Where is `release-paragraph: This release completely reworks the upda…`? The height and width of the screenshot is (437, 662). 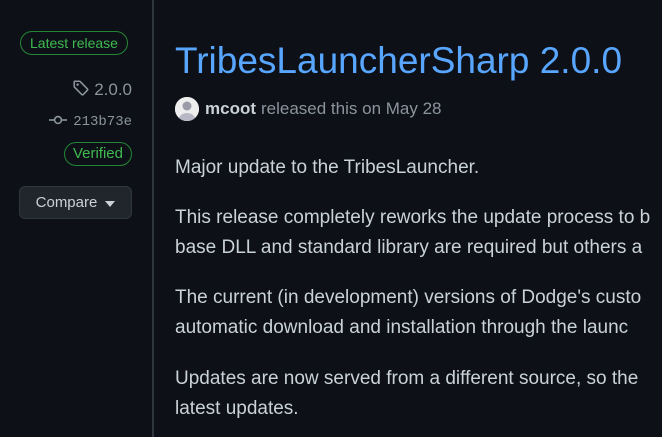
release-paragraph: This release completely reworks the upda… is located at coordinates (412, 233).